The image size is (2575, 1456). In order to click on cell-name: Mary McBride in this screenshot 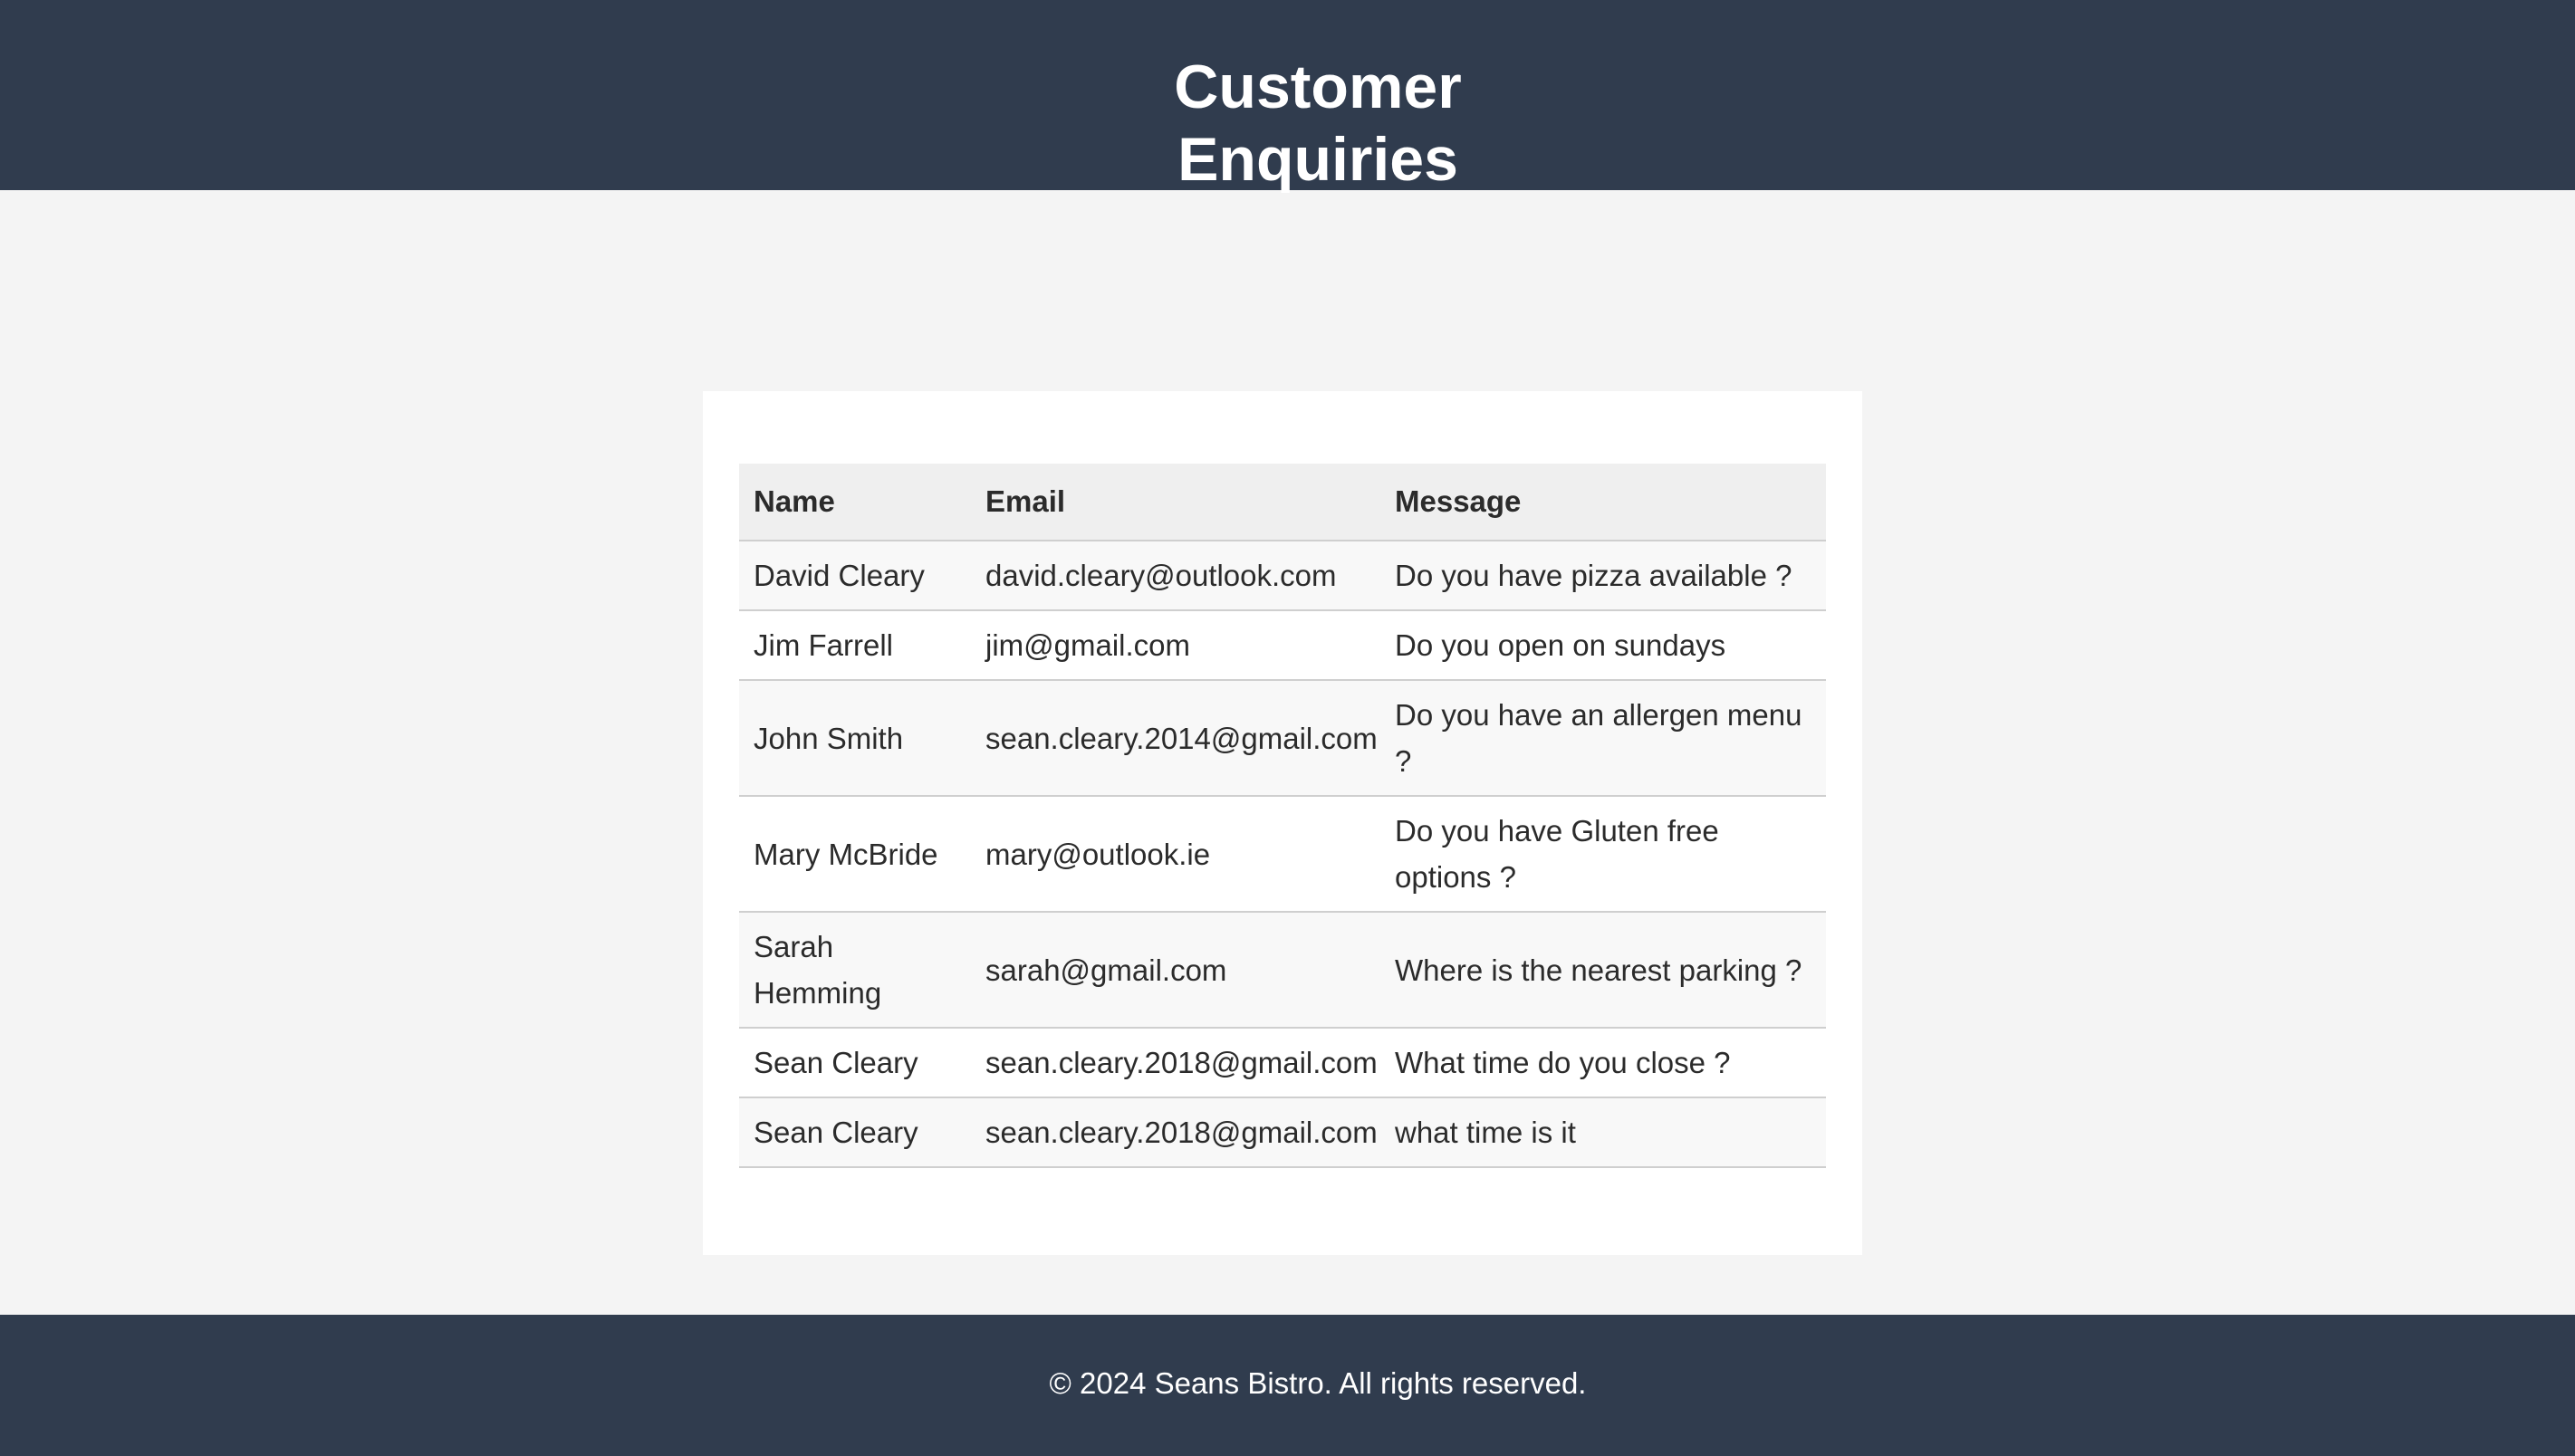, I will do `click(855, 854)`.